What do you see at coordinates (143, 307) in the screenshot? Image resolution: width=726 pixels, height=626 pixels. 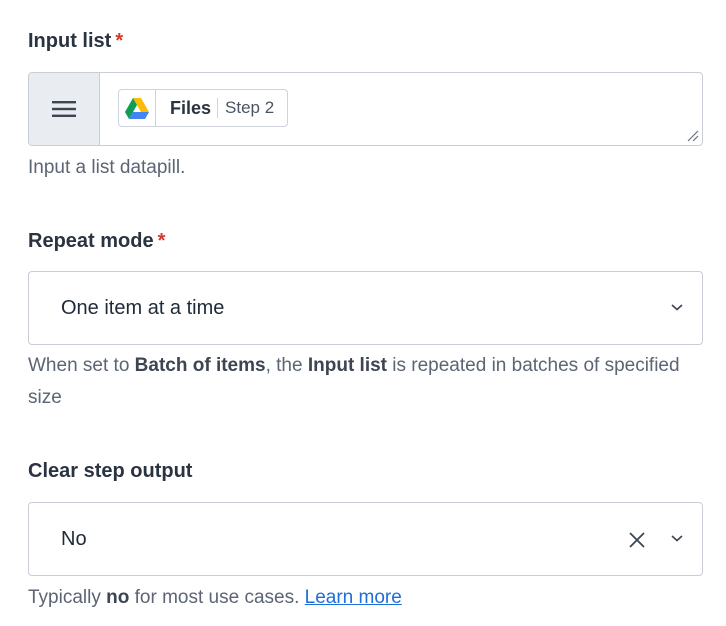 I see `repeat-mode-value: One item at a time` at bounding box center [143, 307].